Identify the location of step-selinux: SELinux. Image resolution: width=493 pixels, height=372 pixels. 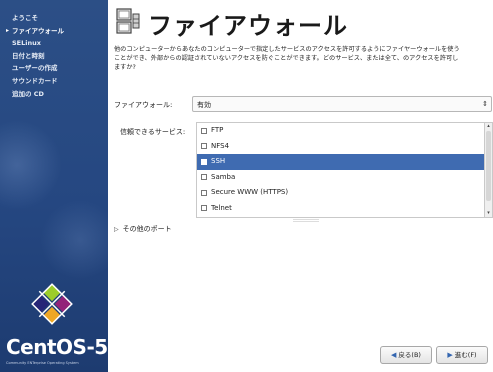
(26, 43).